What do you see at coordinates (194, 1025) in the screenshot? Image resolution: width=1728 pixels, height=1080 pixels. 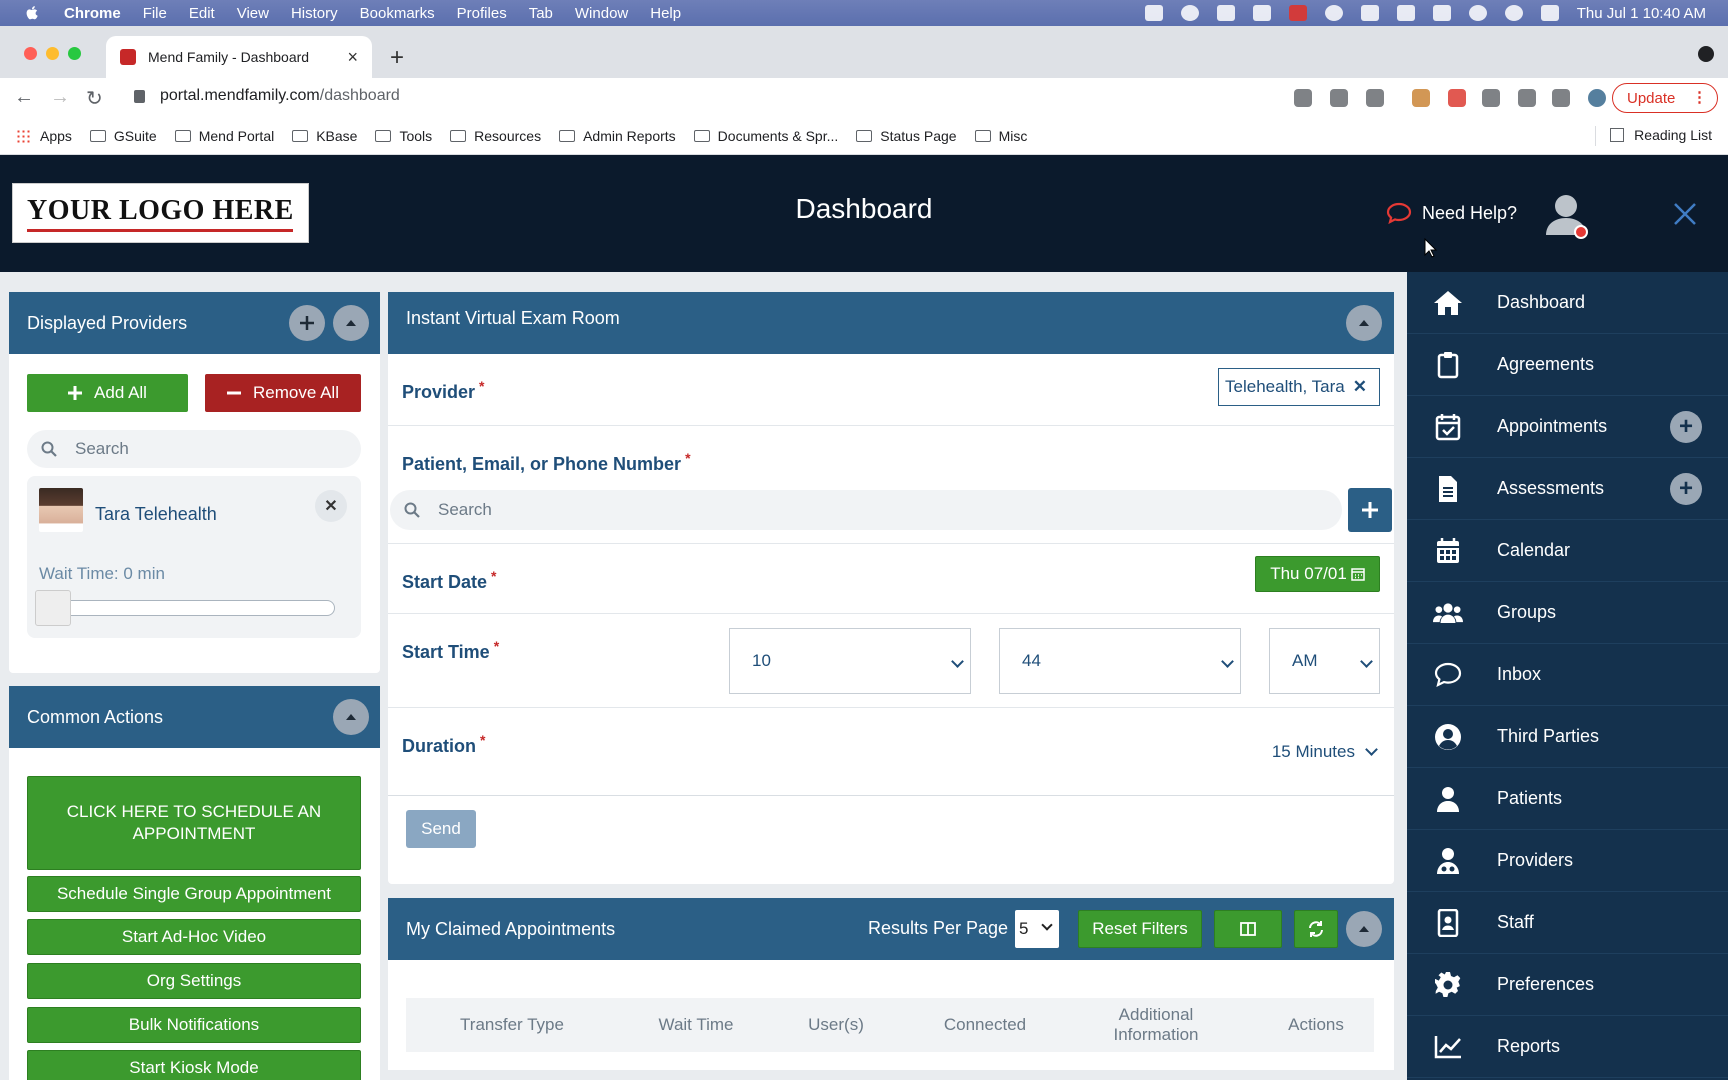 I see `bulk-notifications-button: Bulk Notifications` at bounding box center [194, 1025].